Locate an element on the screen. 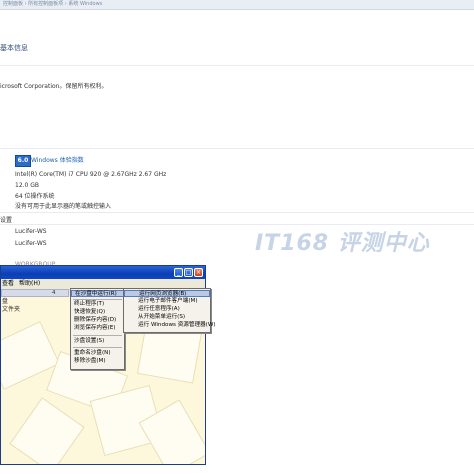 This screenshot has width=474, height=474. menu-item-terminate: 终止程序(T) is located at coordinates (87, 304).